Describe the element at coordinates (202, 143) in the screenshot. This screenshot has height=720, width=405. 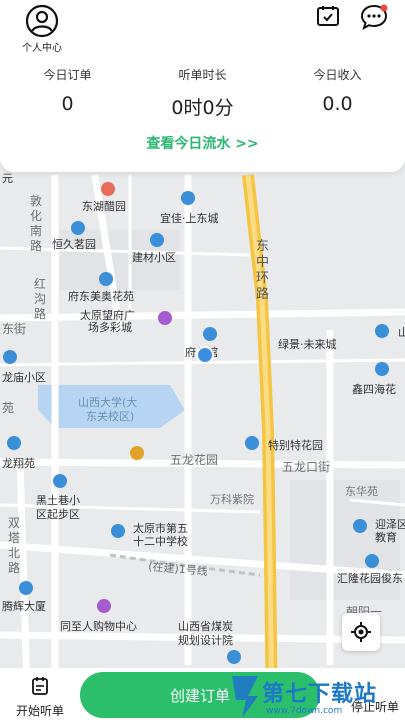
I see `view-flow-link: 查看今日流水 >>` at that location.